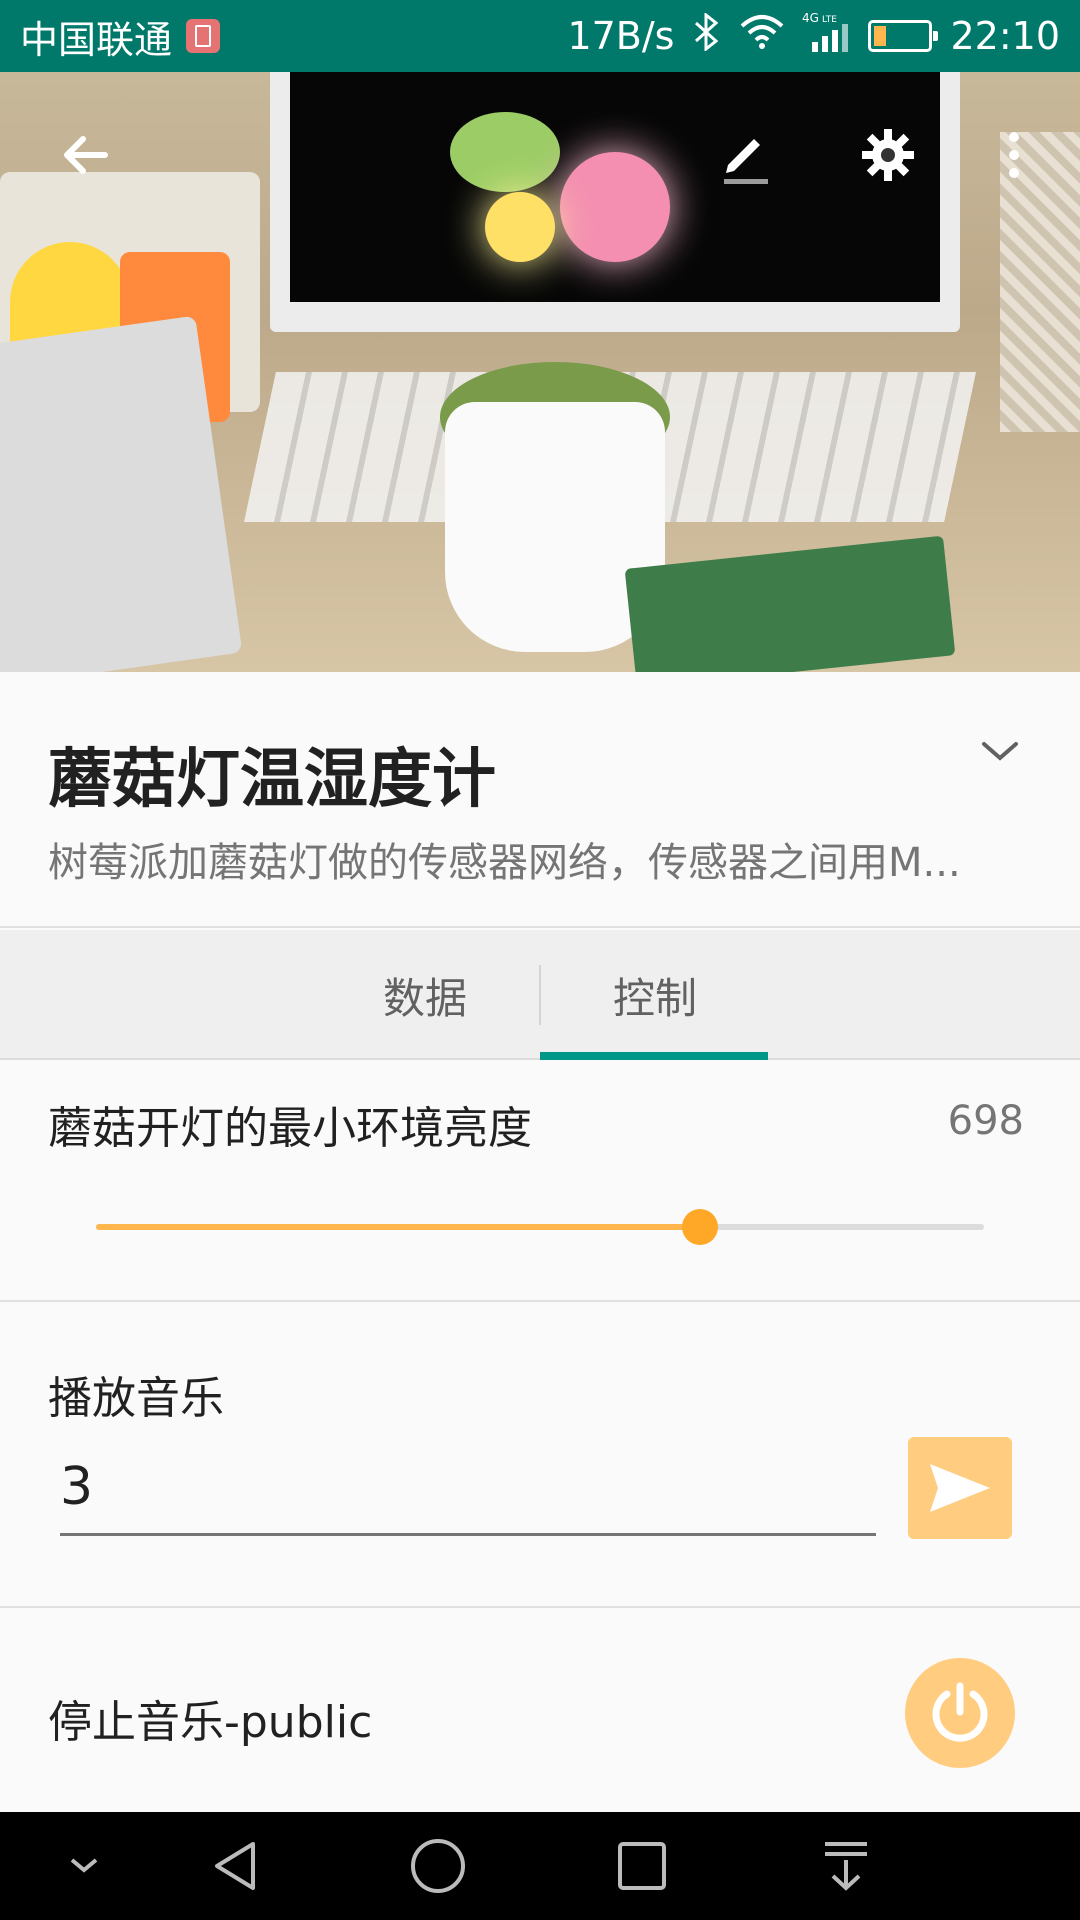 Image resolution: width=1080 pixels, height=1920 pixels. I want to click on more-options-button, so click(1014, 155).